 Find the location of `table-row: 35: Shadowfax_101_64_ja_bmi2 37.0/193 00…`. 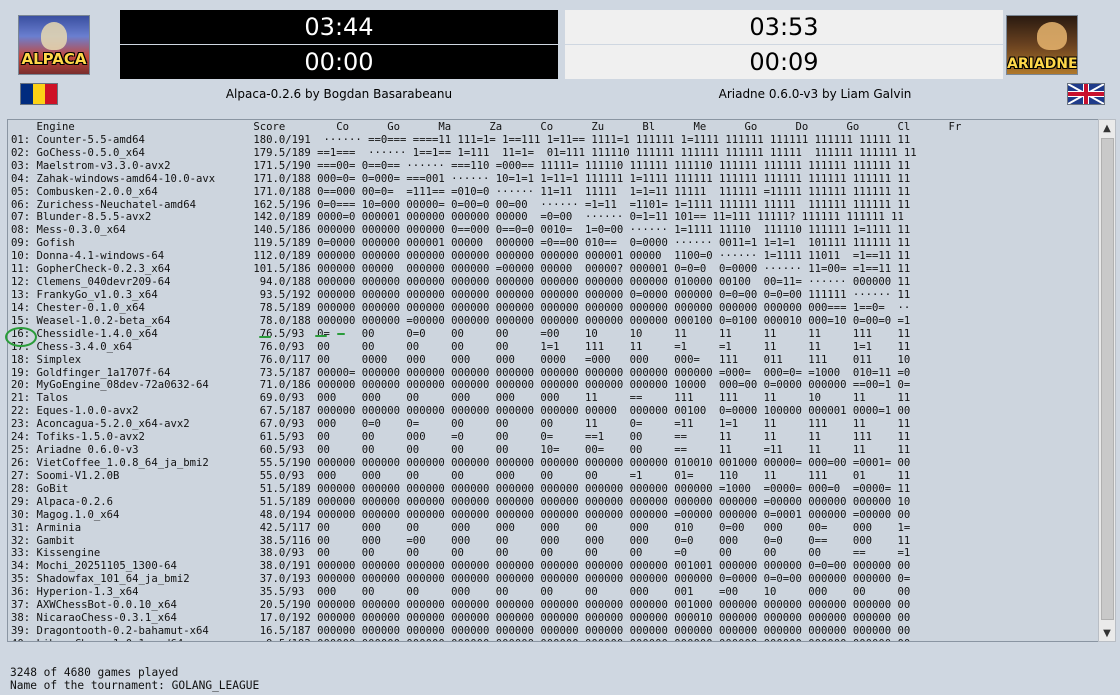

table-row: 35: Shadowfax_101_64_ja_bmi2 37.0/193 00… is located at coordinates (461, 579).